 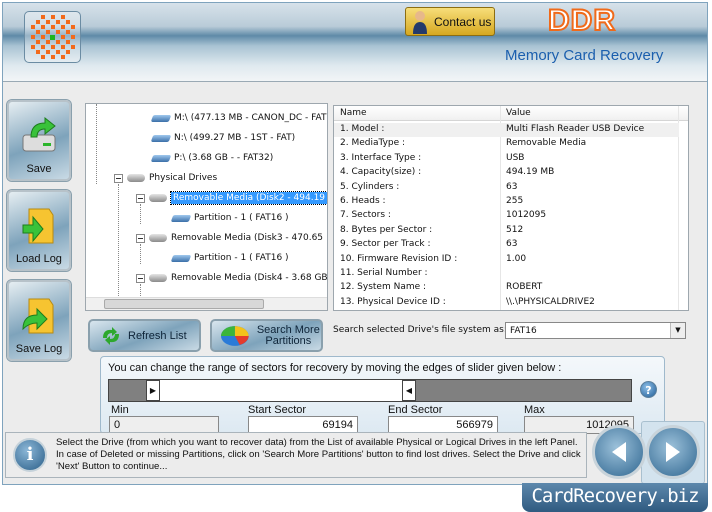 I want to click on property-value: 1012095, so click(x=526, y=215).